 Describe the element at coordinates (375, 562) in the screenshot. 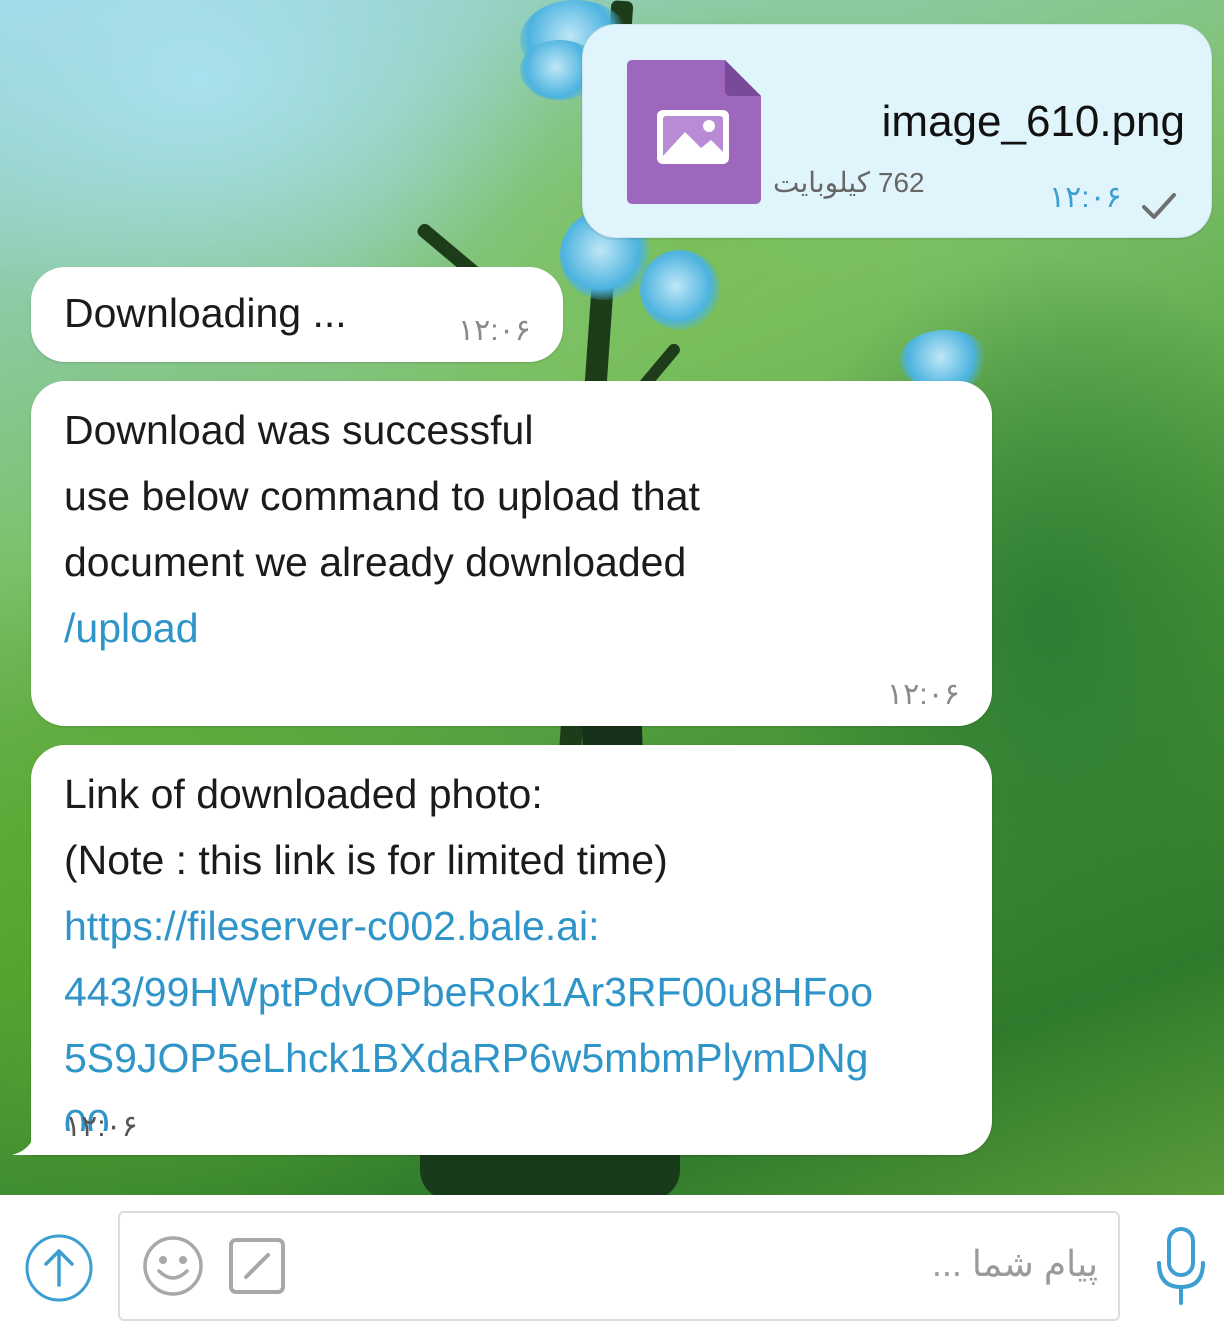

I see `message-text-line: document we already downloaded` at that location.